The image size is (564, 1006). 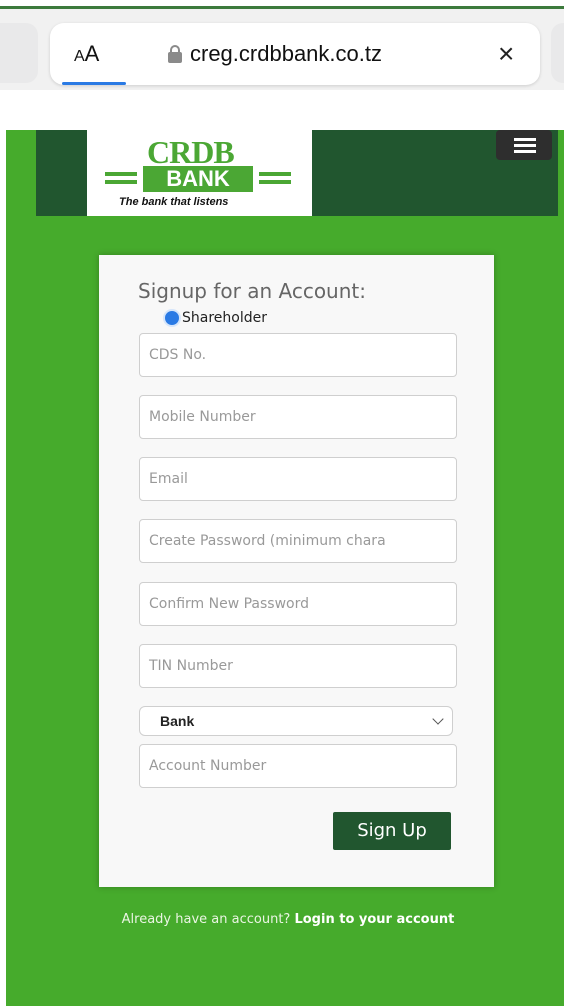 What do you see at coordinates (206, 919) in the screenshot?
I see `login-prompt-text: Already have an account?` at bounding box center [206, 919].